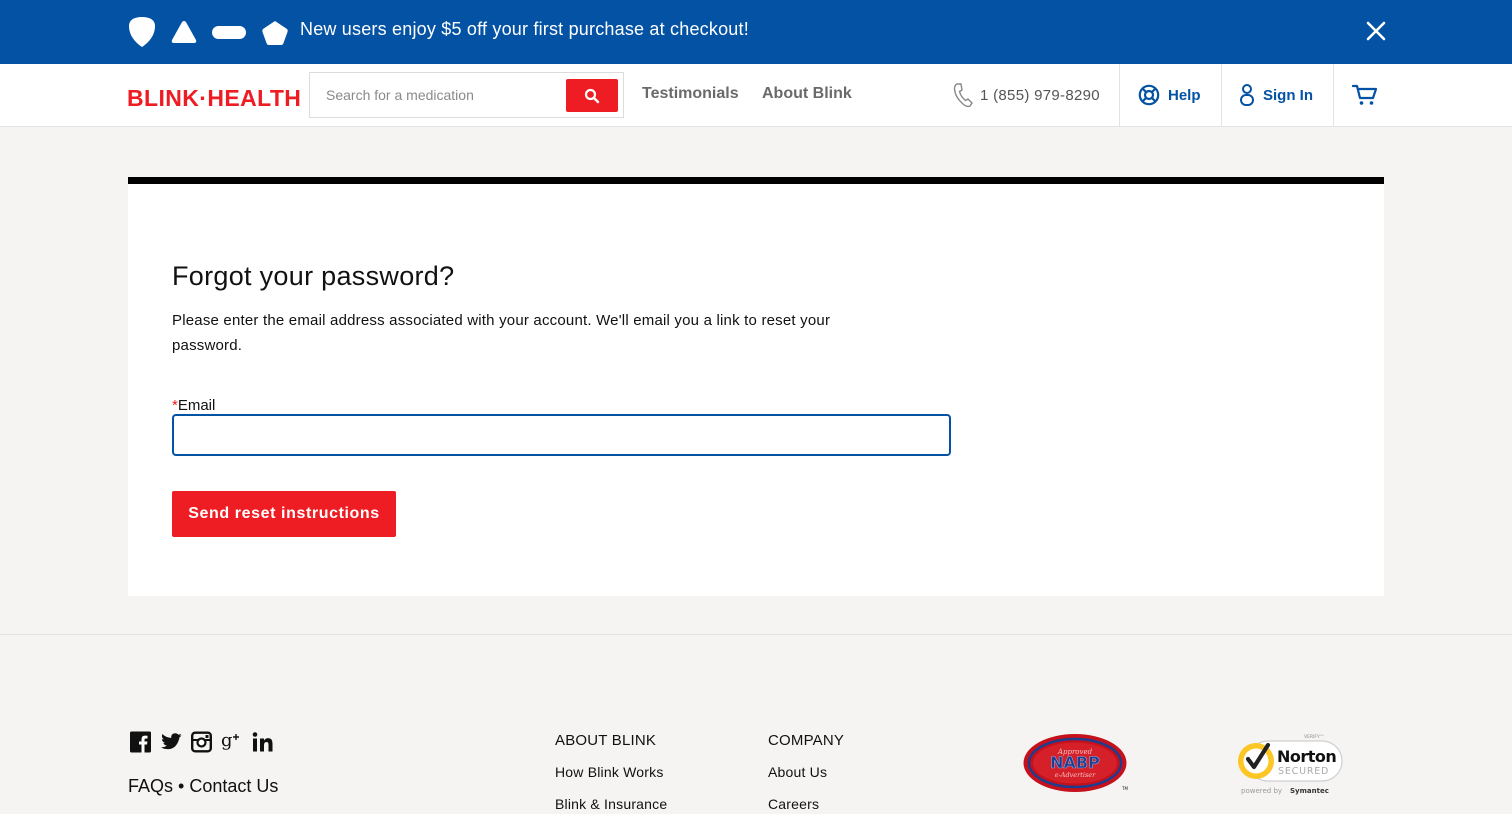  What do you see at coordinates (1306, 756) in the screenshot?
I see `norton-brand-text: Norton` at bounding box center [1306, 756].